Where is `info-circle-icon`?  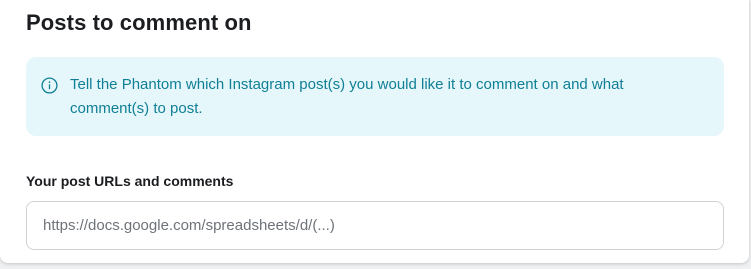
info-circle-icon is located at coordinates (49, 85).